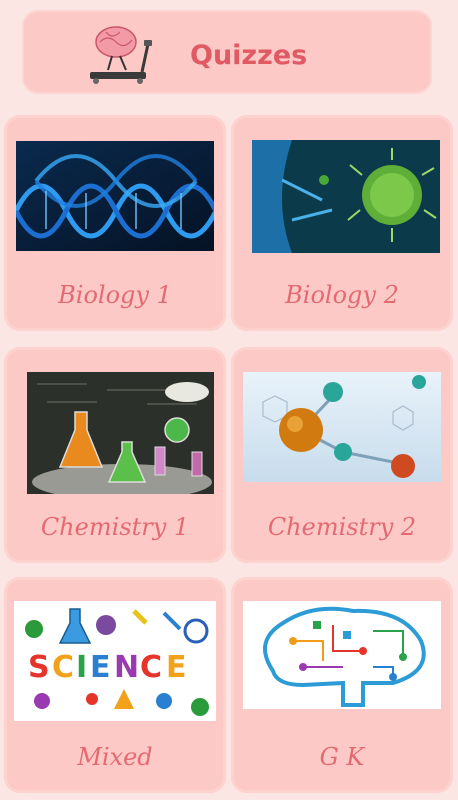 This screenshot has width=458, height=800. I want to click on quiz-label: Biology 1, so click(115, 295).